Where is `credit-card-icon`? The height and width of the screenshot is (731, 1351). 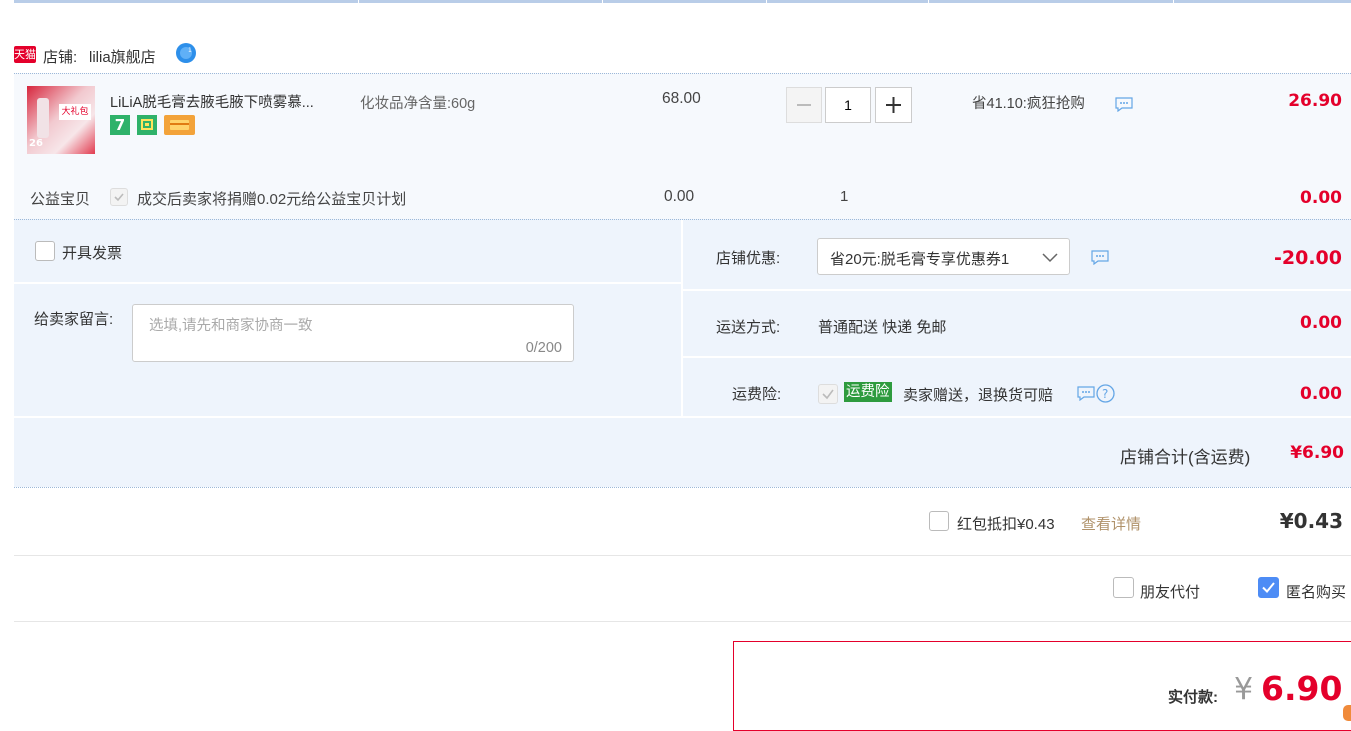 credit-card-icon is located at coordinates (179, 125).